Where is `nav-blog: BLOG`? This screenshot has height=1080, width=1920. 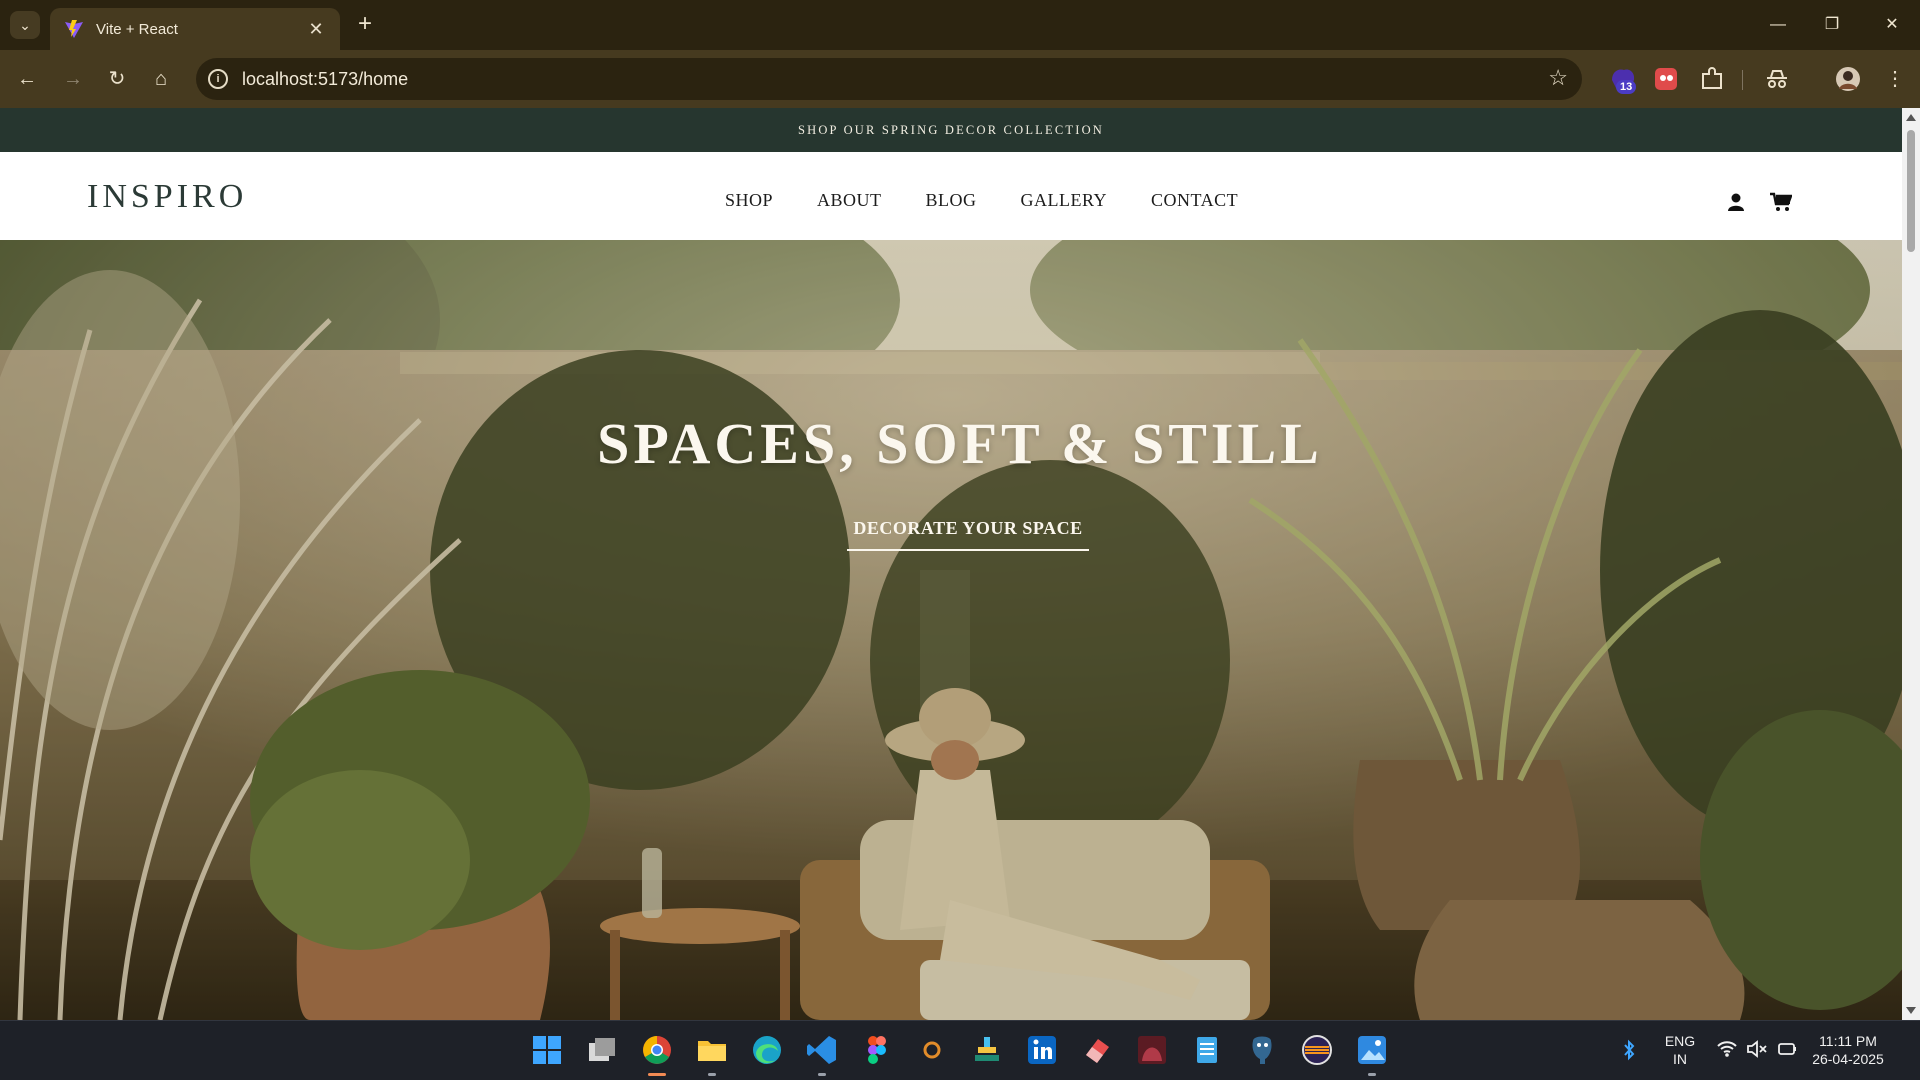 nav-blog: BLOG is located at coordinates (951, 200).